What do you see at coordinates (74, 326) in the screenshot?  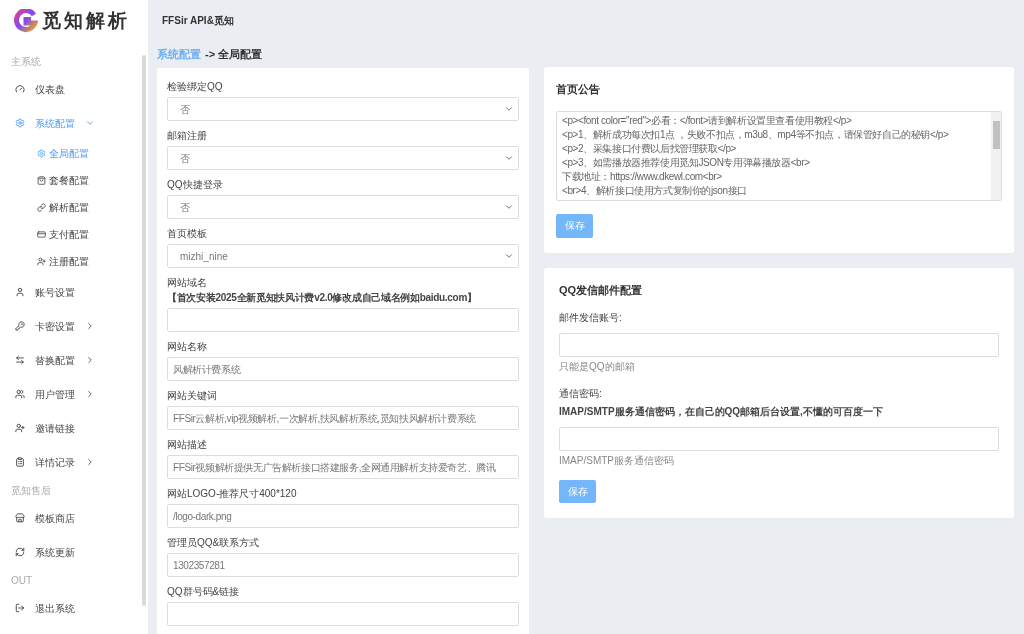 I see `nav-item: 卡密设置` at bounding box center [74, 326].